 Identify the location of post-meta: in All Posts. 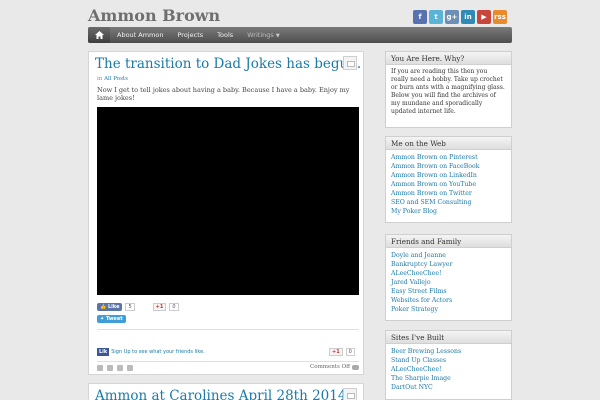
(112, 79).